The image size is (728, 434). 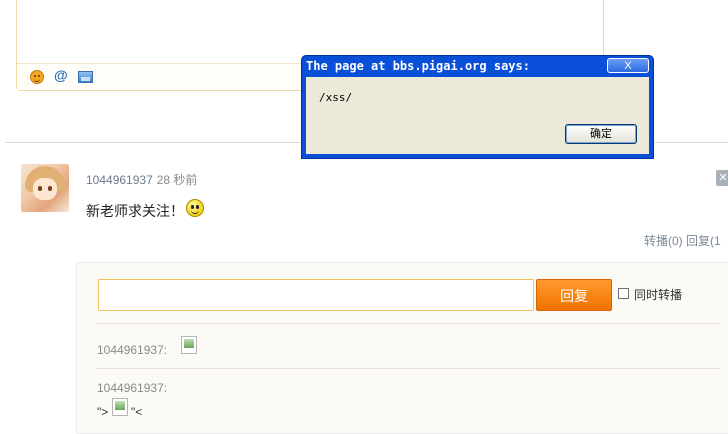 What do you see at coordinates (336, 97) in the screenshot?
I see `dialog-message: /xss/` at bounding box center [336, 97].